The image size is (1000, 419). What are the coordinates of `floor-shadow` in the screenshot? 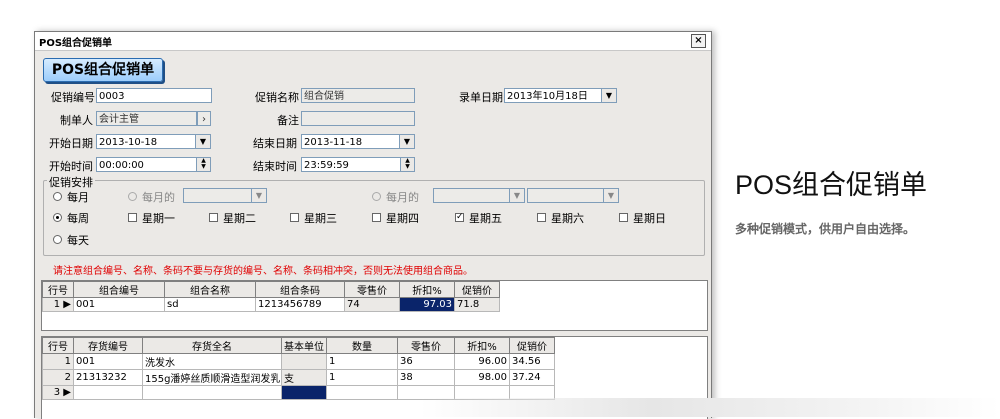 It's located at (710, 407).